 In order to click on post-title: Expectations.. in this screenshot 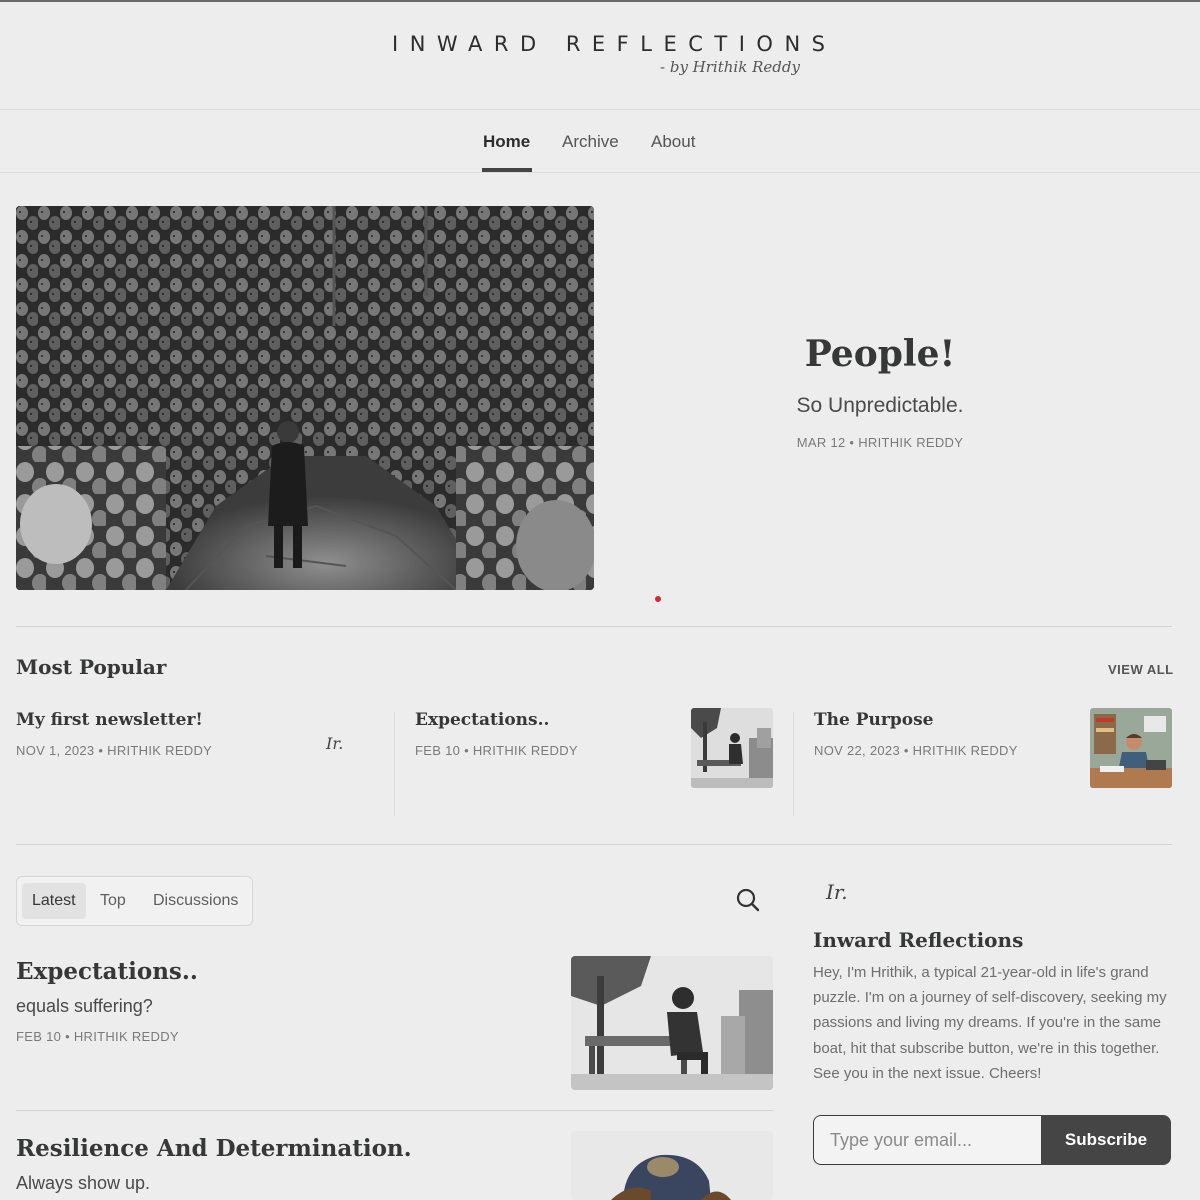, I will do `click(107, 971)`.